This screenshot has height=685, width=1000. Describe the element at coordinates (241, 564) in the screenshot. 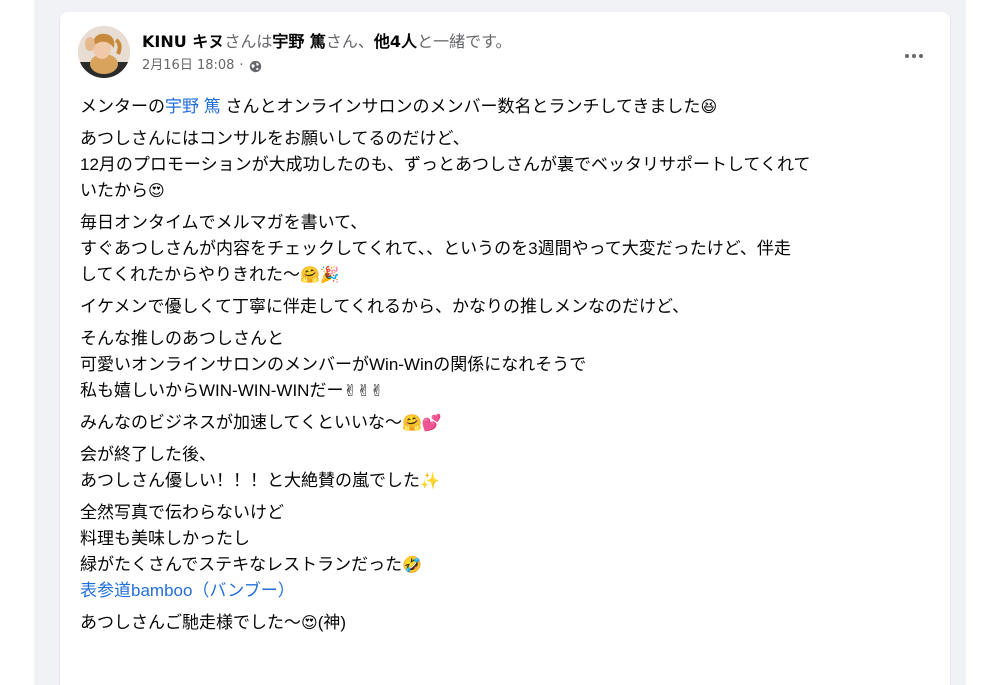

I see `text-segment: 緑がたくさんでステキなレストランだった` at that location.